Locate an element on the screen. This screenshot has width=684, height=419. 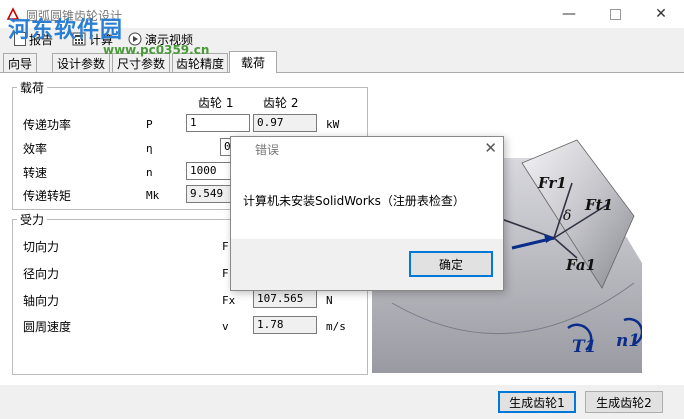
maximize-button is located at coordinates (615, 14).